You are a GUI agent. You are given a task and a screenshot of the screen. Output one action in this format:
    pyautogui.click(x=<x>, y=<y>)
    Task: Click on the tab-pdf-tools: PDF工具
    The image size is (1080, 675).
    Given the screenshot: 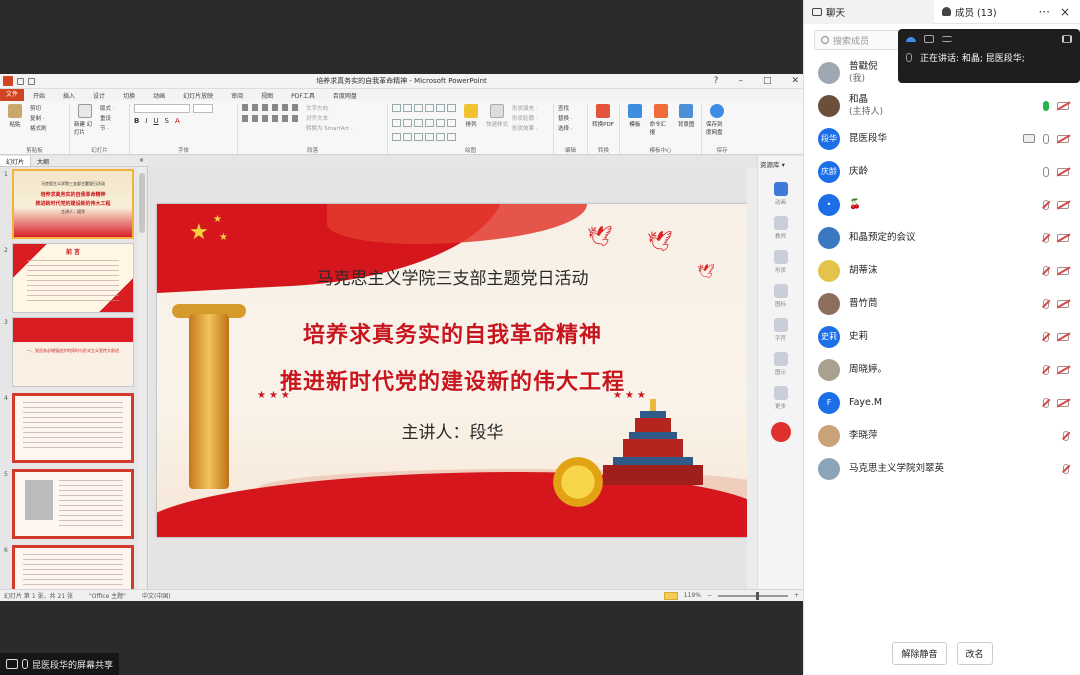 What is the action you would take?
    pyautogui.click(x=303, y=95)
    